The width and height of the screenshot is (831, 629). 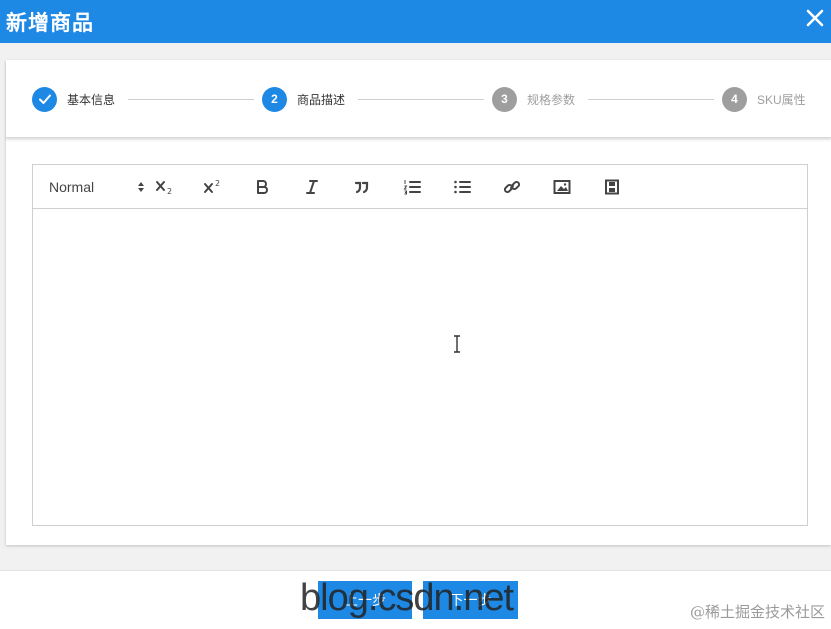 I want to click on italic-icon, so click(x=312, y=187).